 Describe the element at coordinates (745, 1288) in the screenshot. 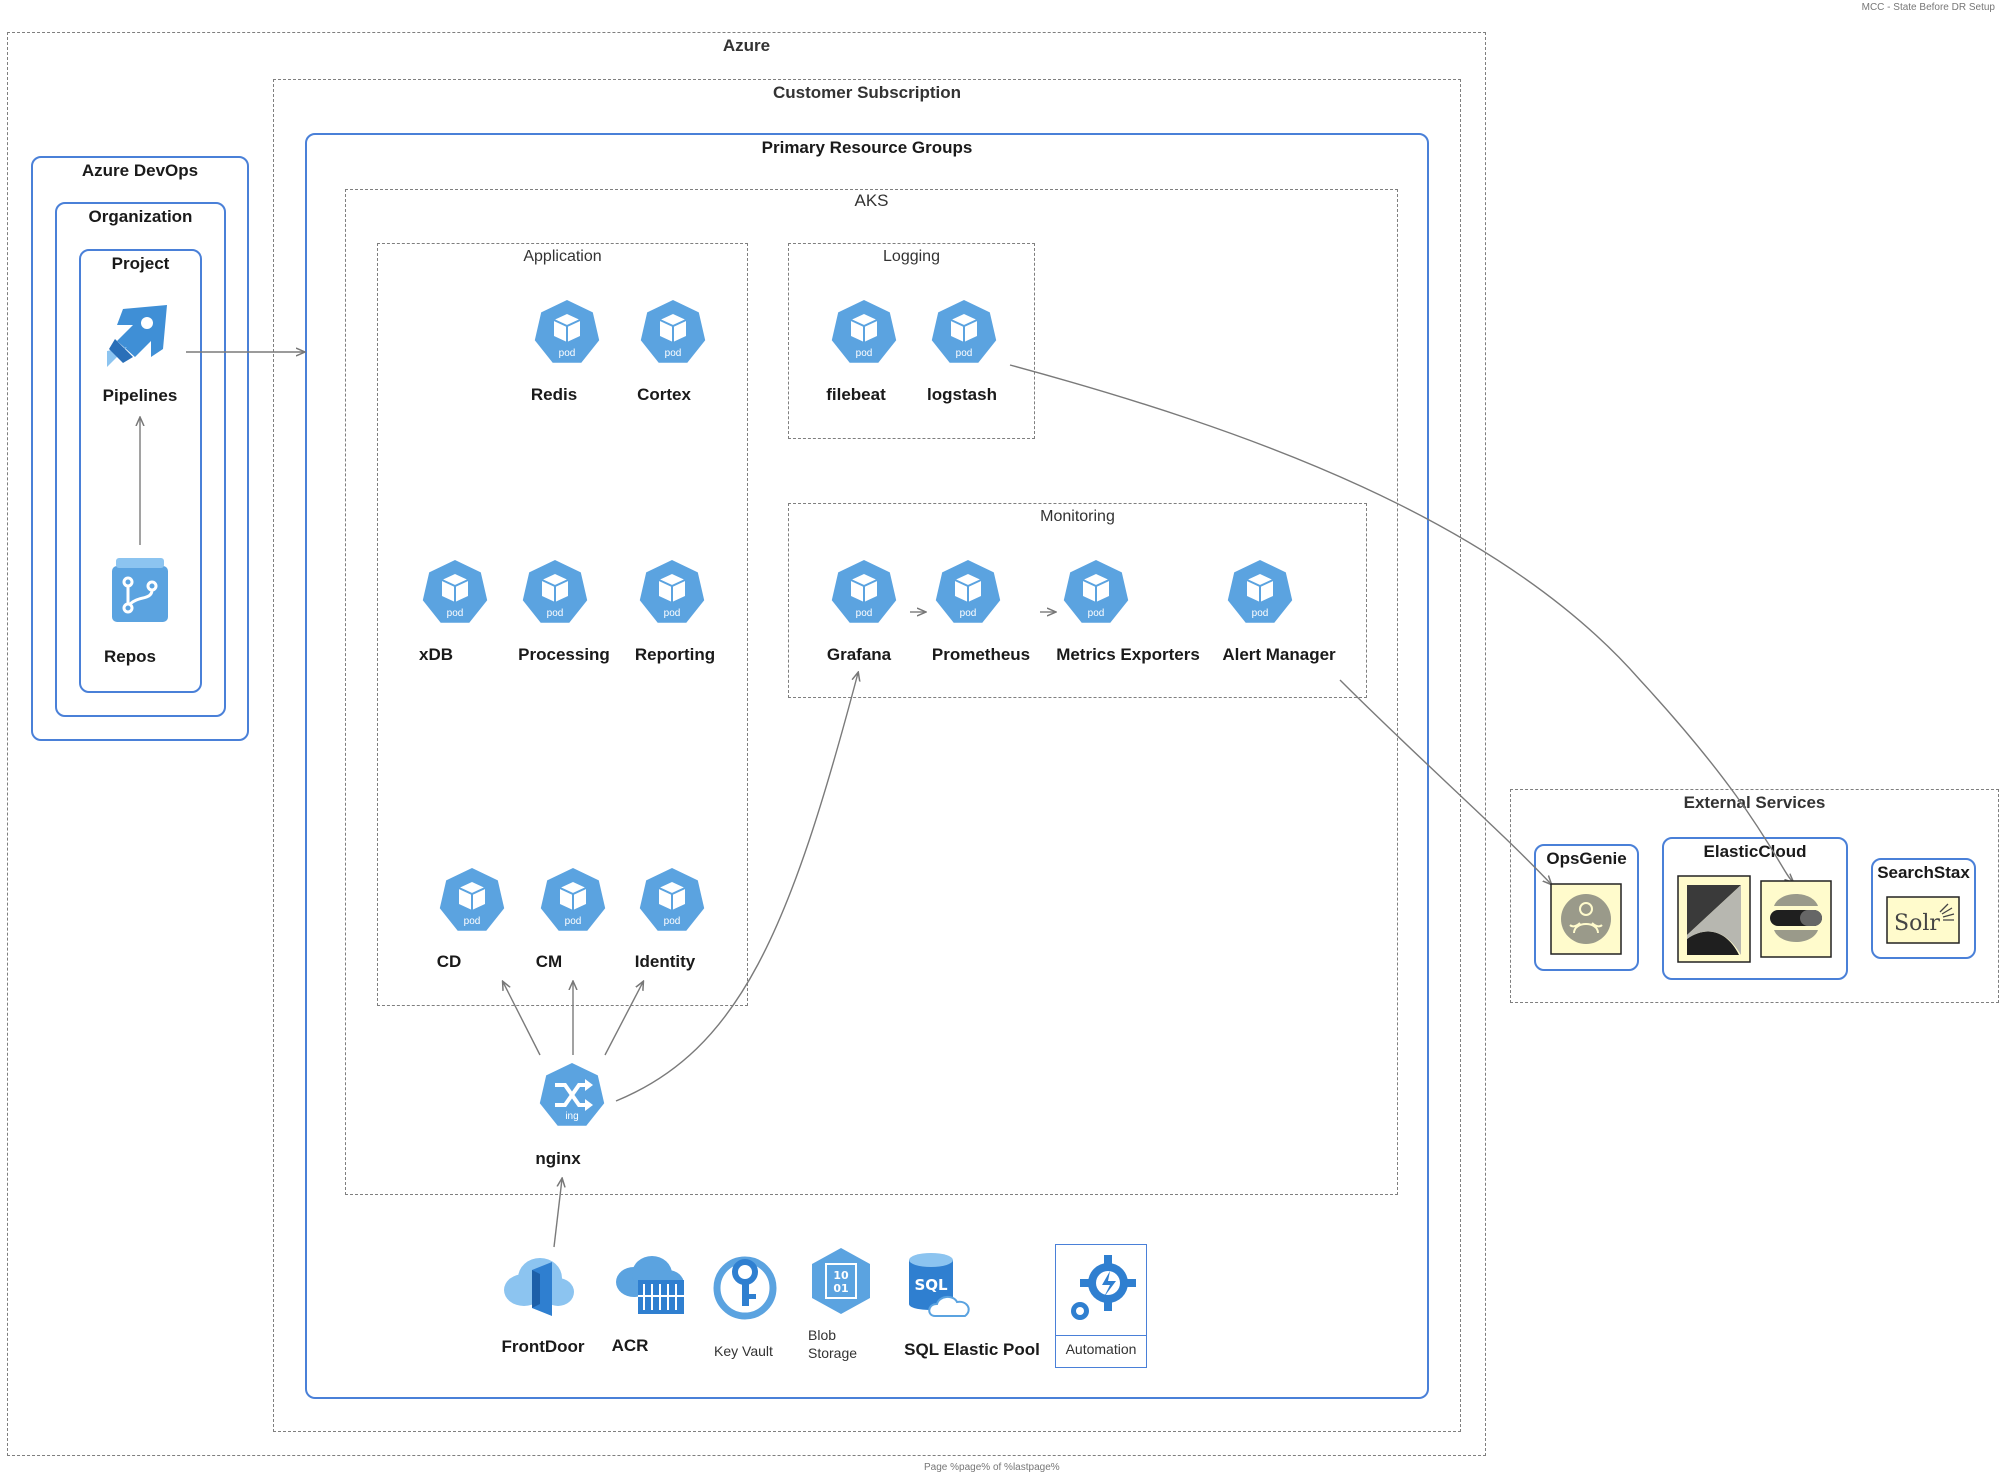

I see `key-vault-icon` at that location.